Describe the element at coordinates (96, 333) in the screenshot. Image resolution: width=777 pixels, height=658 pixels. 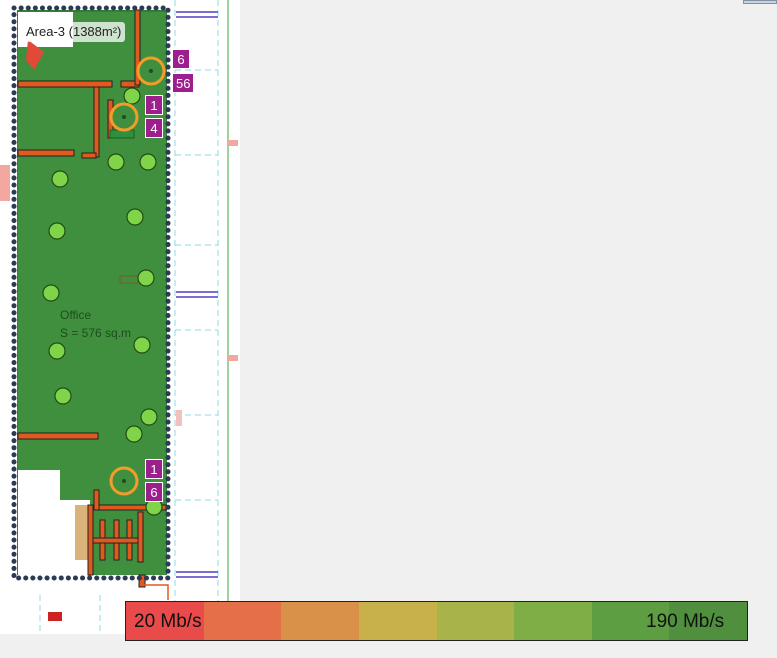
I see `room-area-label: S = 576 sq.m` at that location.